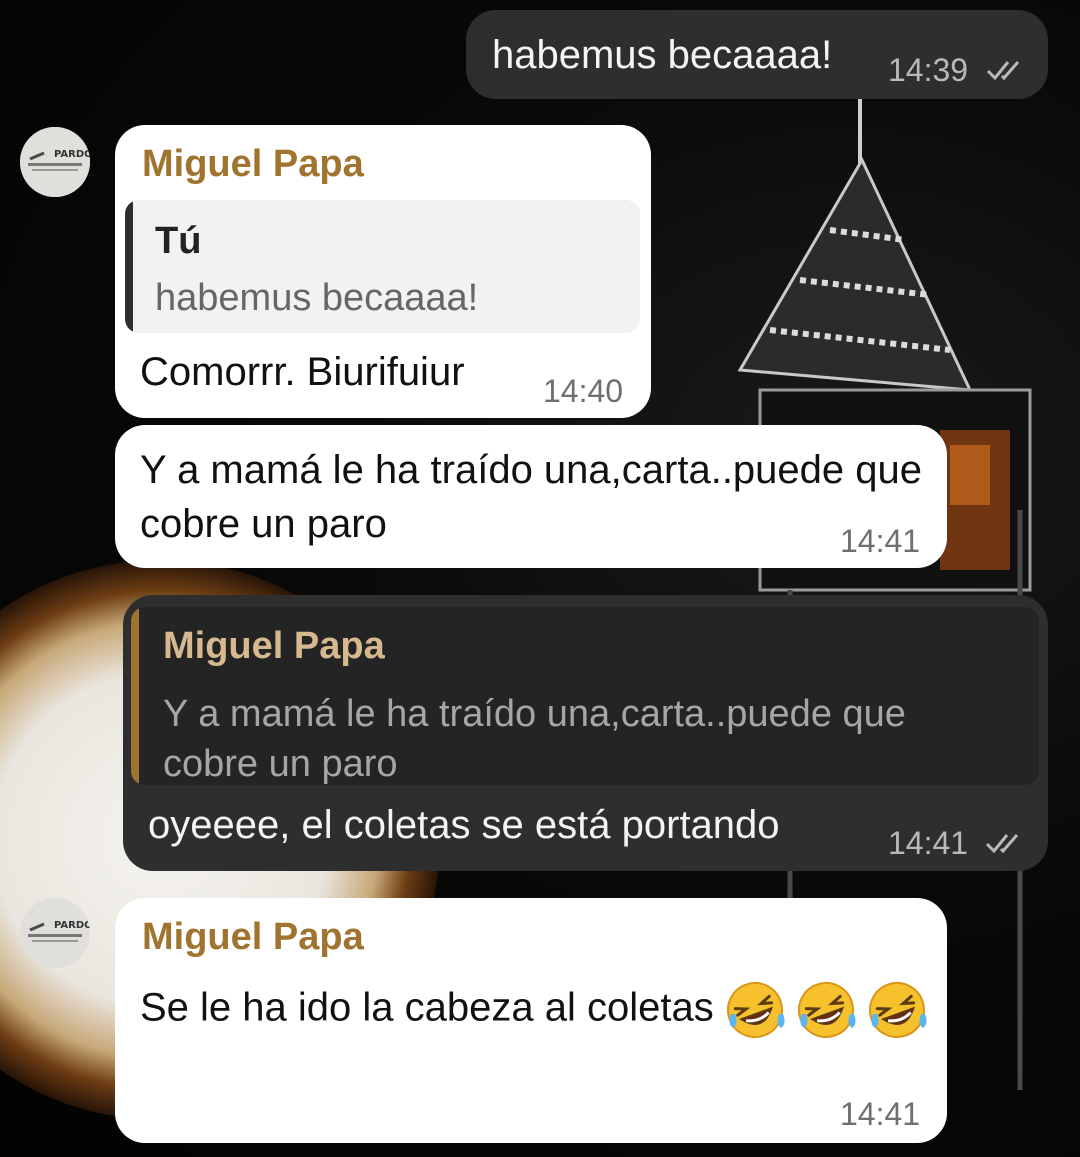  I want to click on message-text: habemus becaaaa!, so click(662, 55).